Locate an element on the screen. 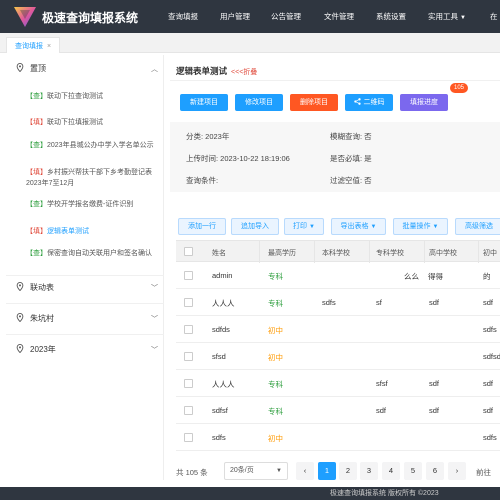 The image size is (500, 500). table-header: 姓名 最高学历 本科学校 专科学校 高中学校 初中 is located at coordinates (338, 251).